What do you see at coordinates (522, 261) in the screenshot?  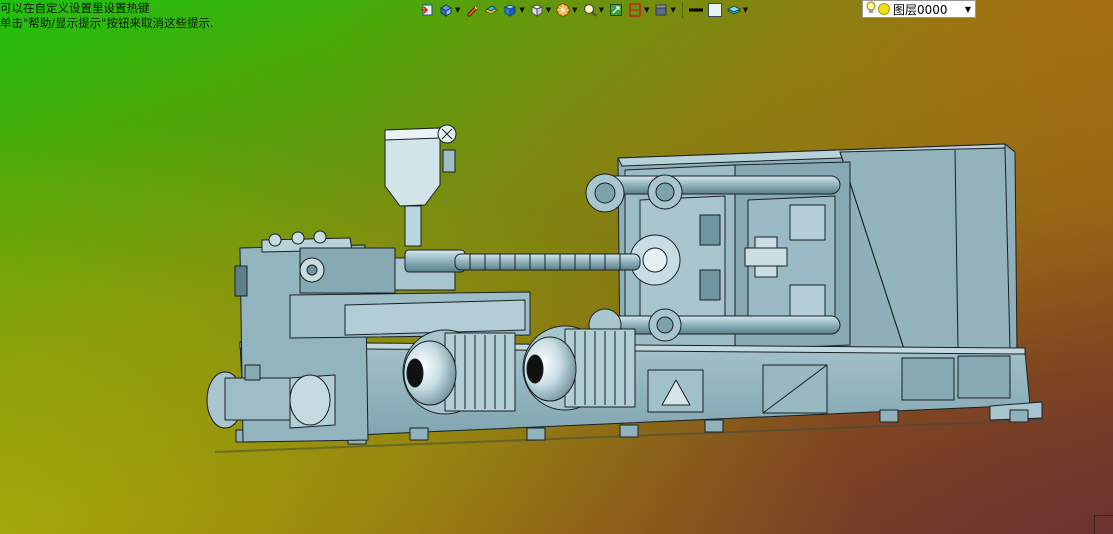 I see `screw-barrel` at bounding box center [522, 261].